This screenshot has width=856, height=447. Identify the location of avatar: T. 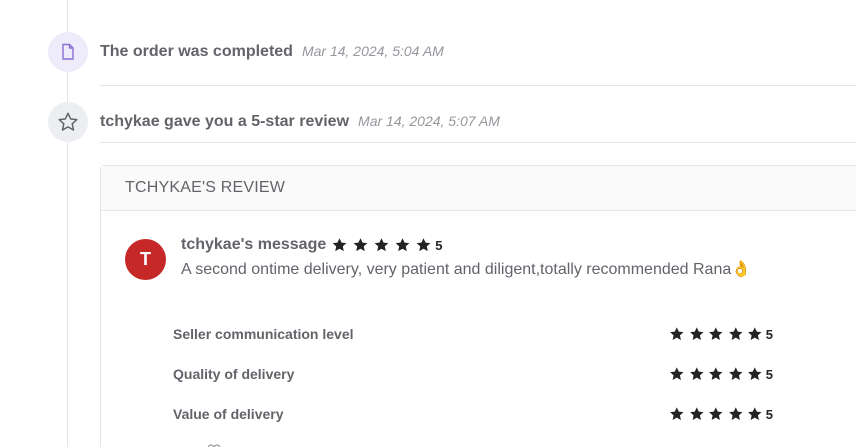
(145, 259).